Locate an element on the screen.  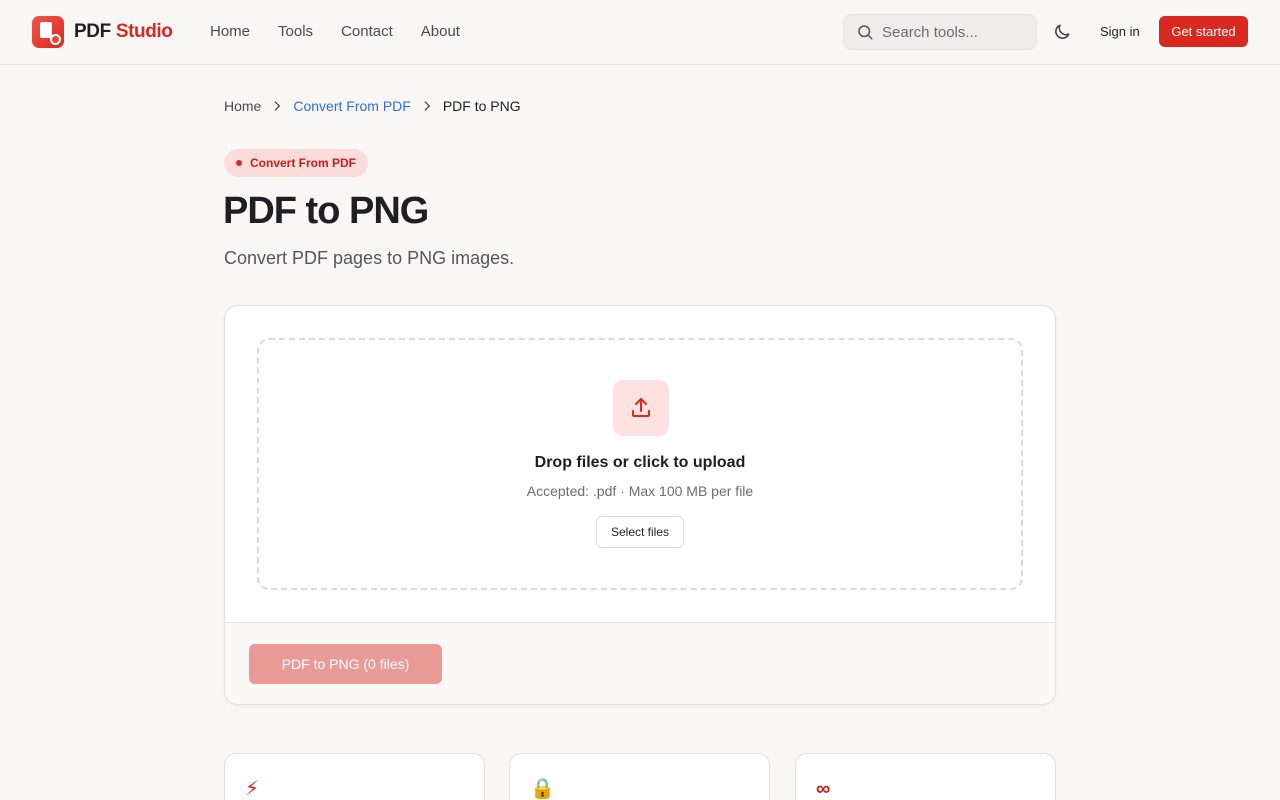
page-title: PDF to PNG is located at coordinates (326, 211).